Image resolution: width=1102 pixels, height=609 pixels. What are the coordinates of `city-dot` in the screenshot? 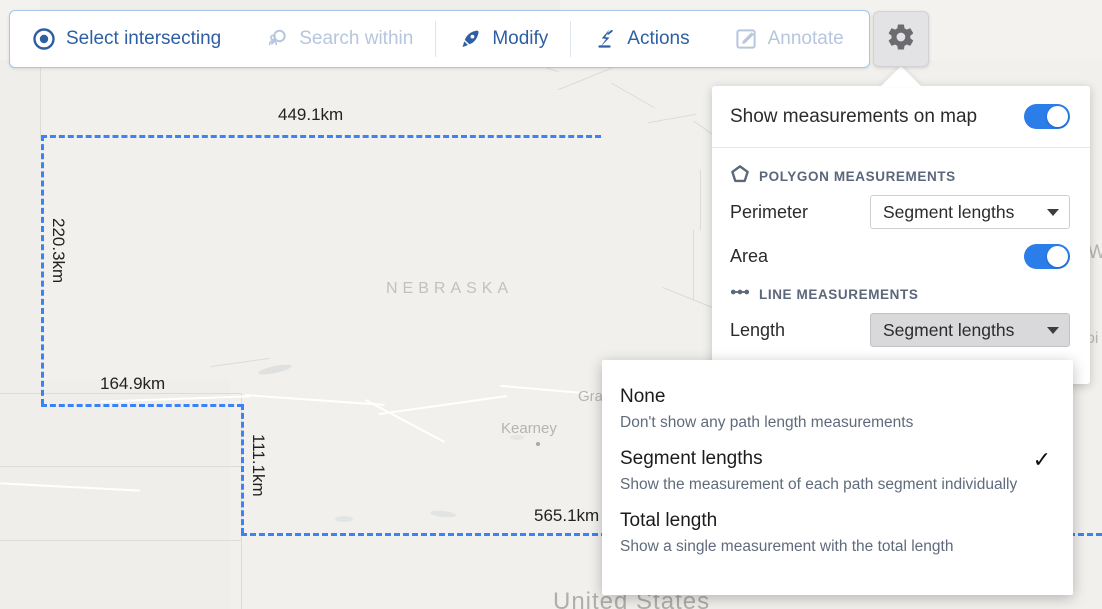 It's located at (538, 444).